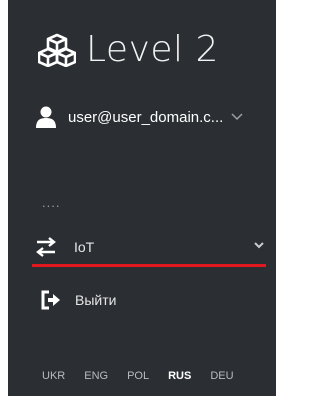 The image size is (320, 396). Describe the element at coordinates (84, 247) in the screenshot. I see `nav-item-iot-label: IoT` at that location.